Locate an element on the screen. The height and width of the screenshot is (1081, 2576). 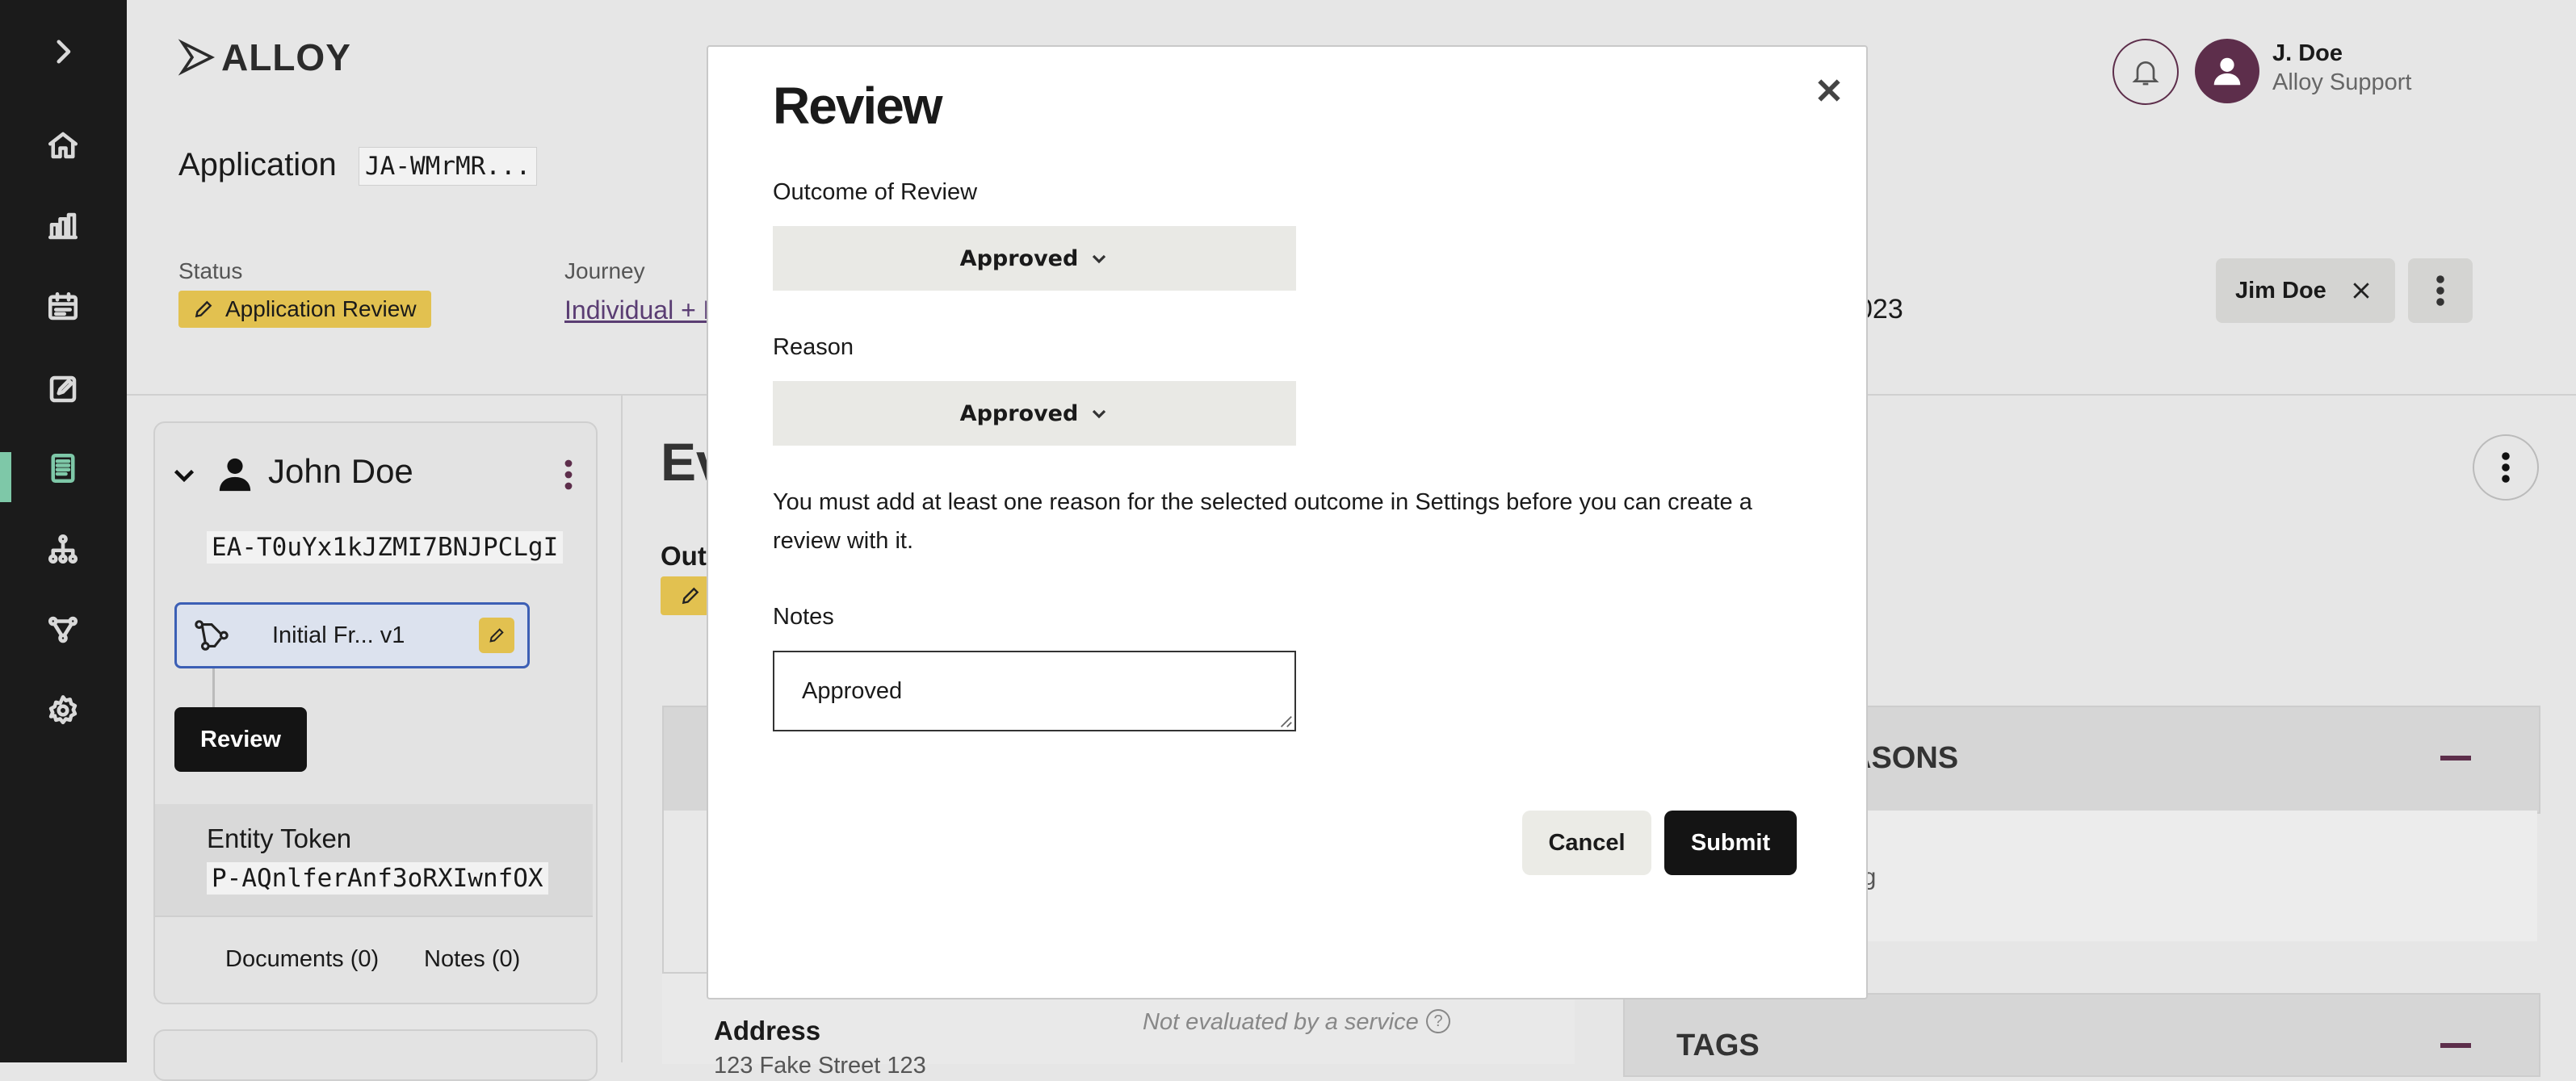
journey-label: Journey is located at coordinates (604, 270).